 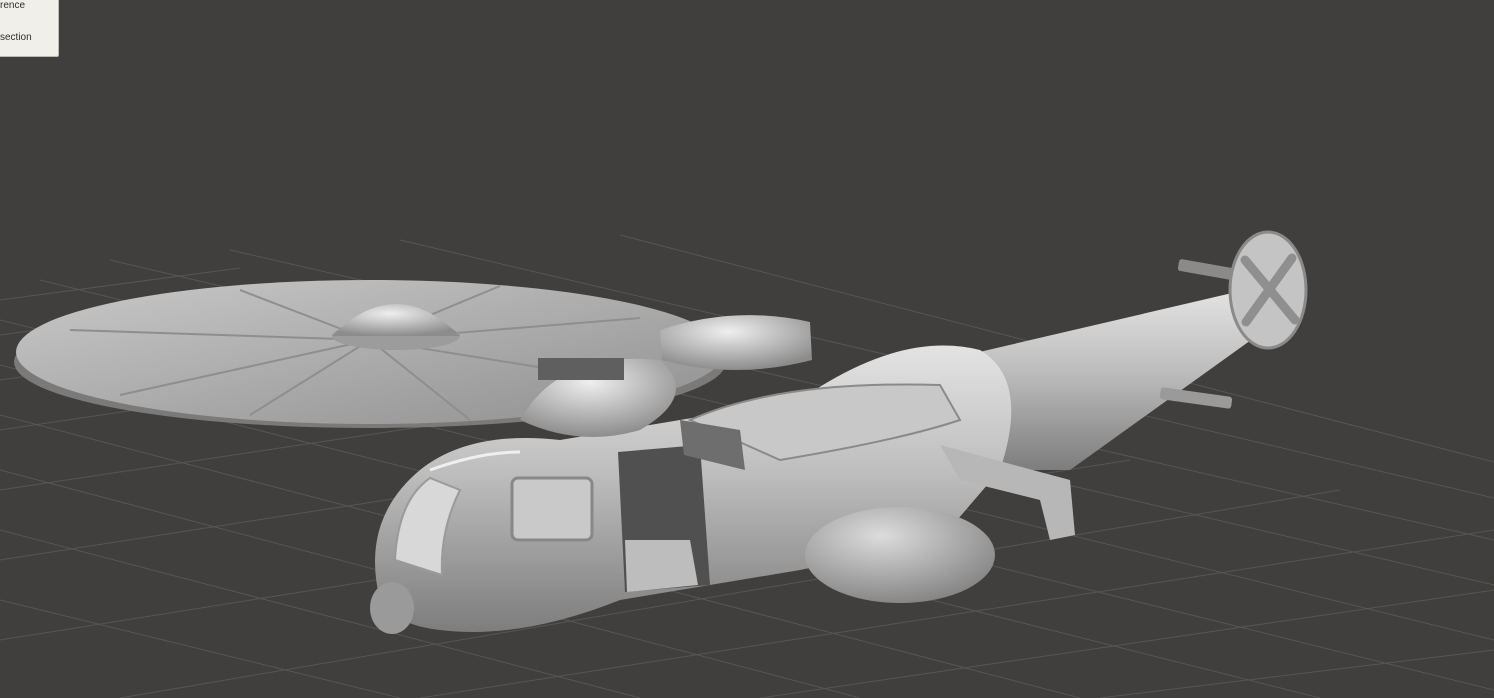 What do you see at coordinates (29, 28) in the screenshot?
I see `context-menu: rence section` at bounding box center [29, 28].